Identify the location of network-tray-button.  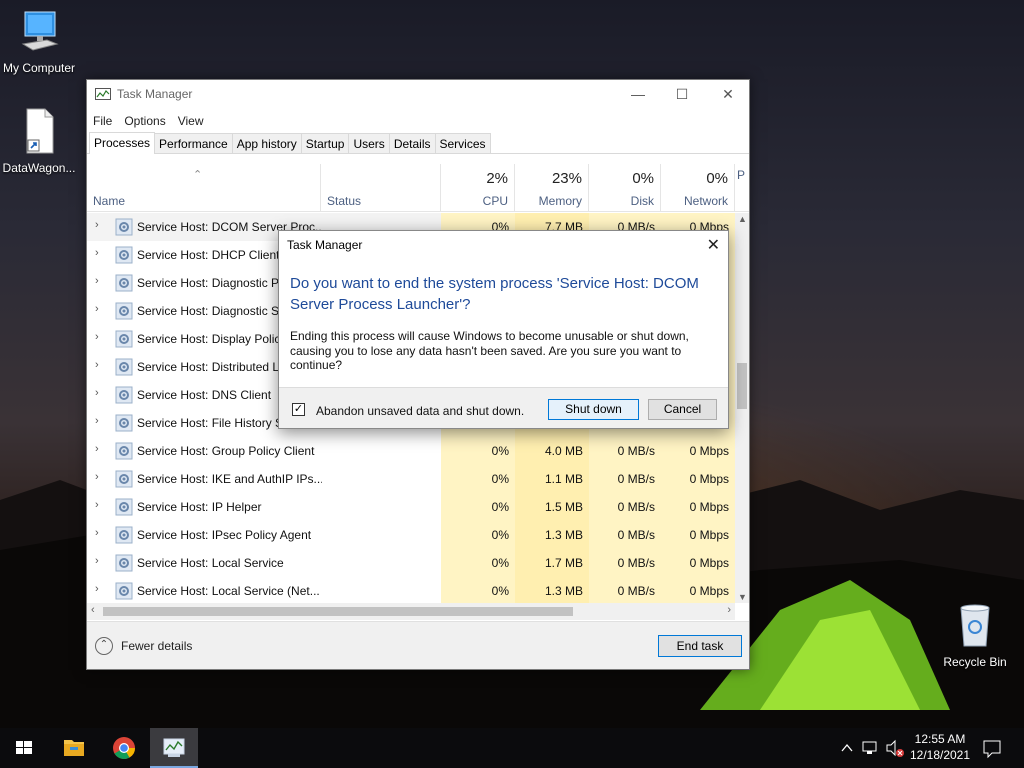
(871, 748).